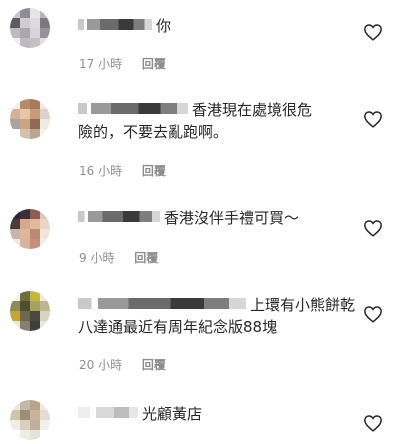 This screenshot has width=406, height=444. Describe the element at coordinates (218, 121) in the screenshot. I see `comment-text-block: 香港現在處境很危 險的，不要去亂跑啊。` at that location.